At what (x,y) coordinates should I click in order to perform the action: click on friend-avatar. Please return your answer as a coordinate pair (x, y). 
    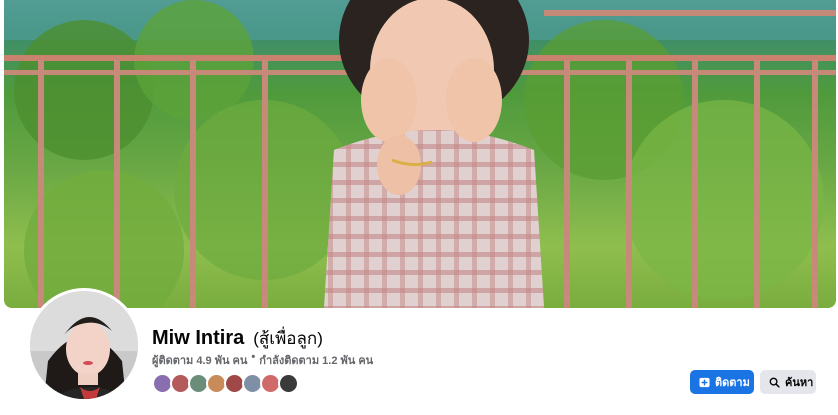
    Looking at the image, I should click on (288, 383).